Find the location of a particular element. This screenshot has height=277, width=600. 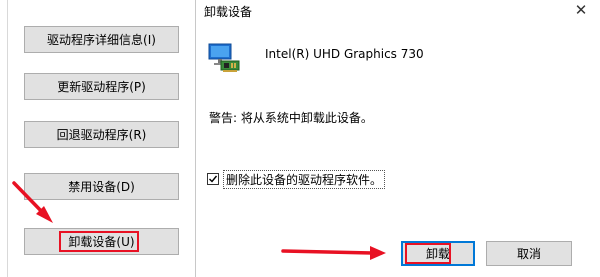

dialog-title: 卸载设备 is located at coordinates (228, 12).